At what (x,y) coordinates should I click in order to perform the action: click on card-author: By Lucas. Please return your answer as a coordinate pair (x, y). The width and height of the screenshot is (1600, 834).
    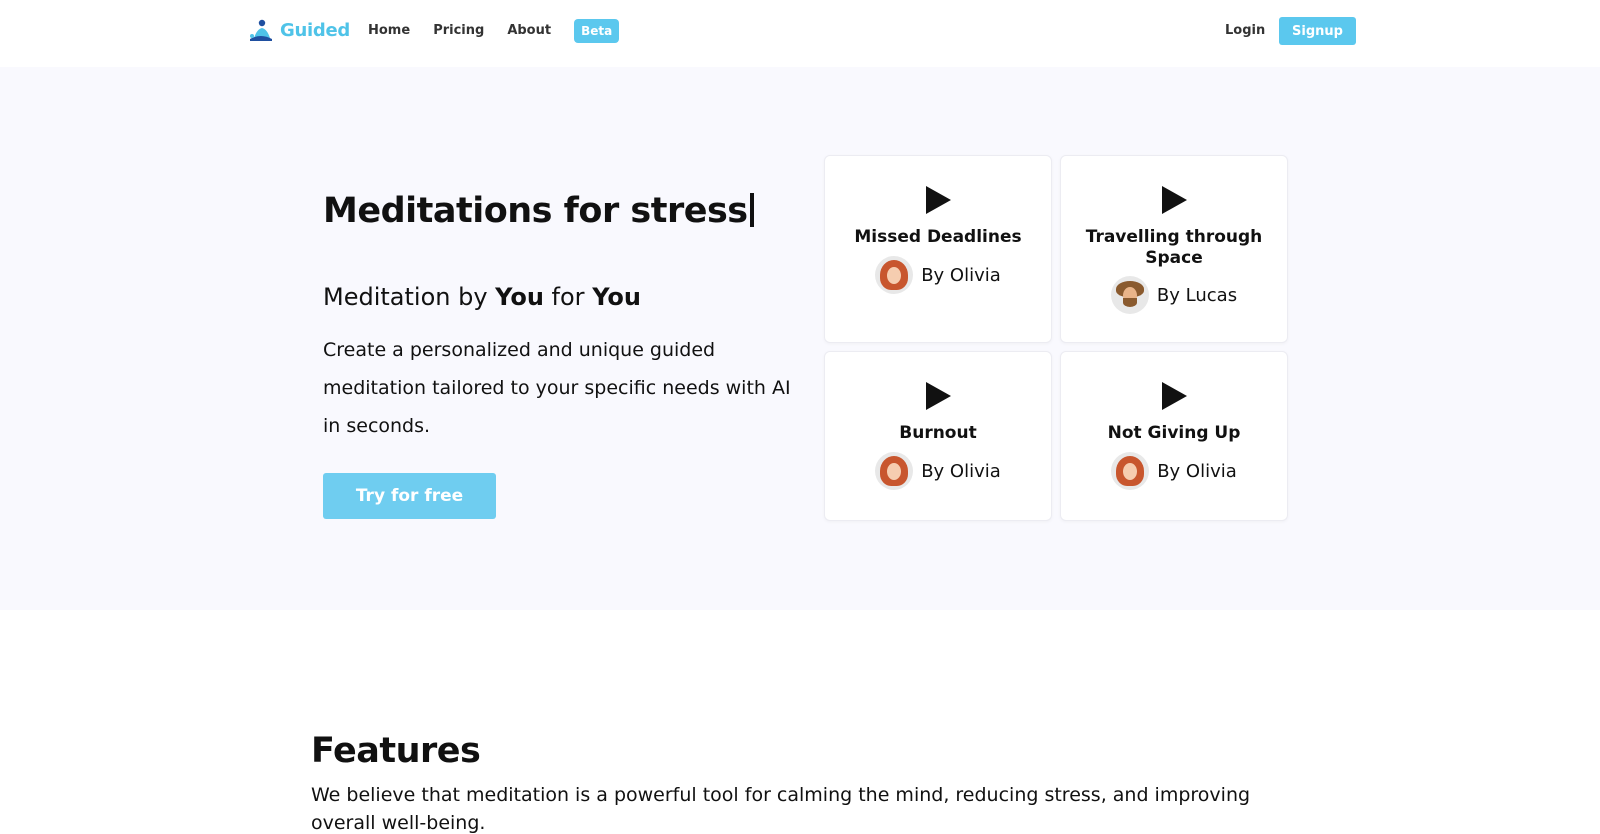
    Looking at the image, I should click on (1174, 295).